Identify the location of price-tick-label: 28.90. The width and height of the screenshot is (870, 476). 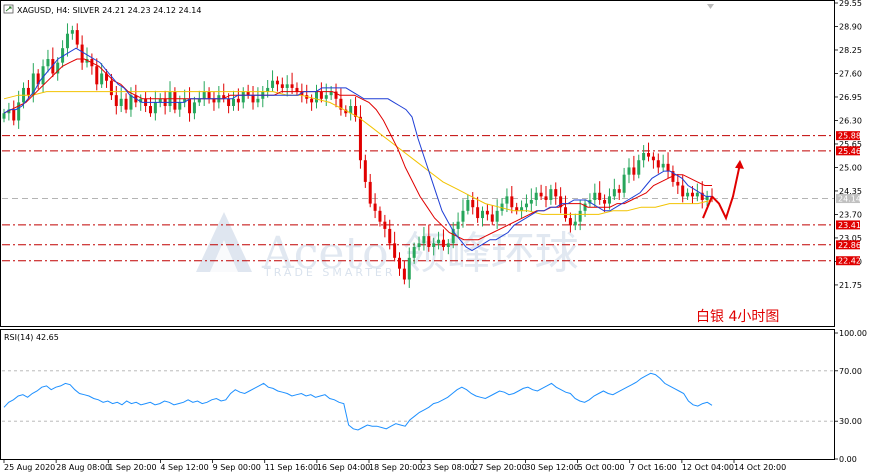
(850, 26).